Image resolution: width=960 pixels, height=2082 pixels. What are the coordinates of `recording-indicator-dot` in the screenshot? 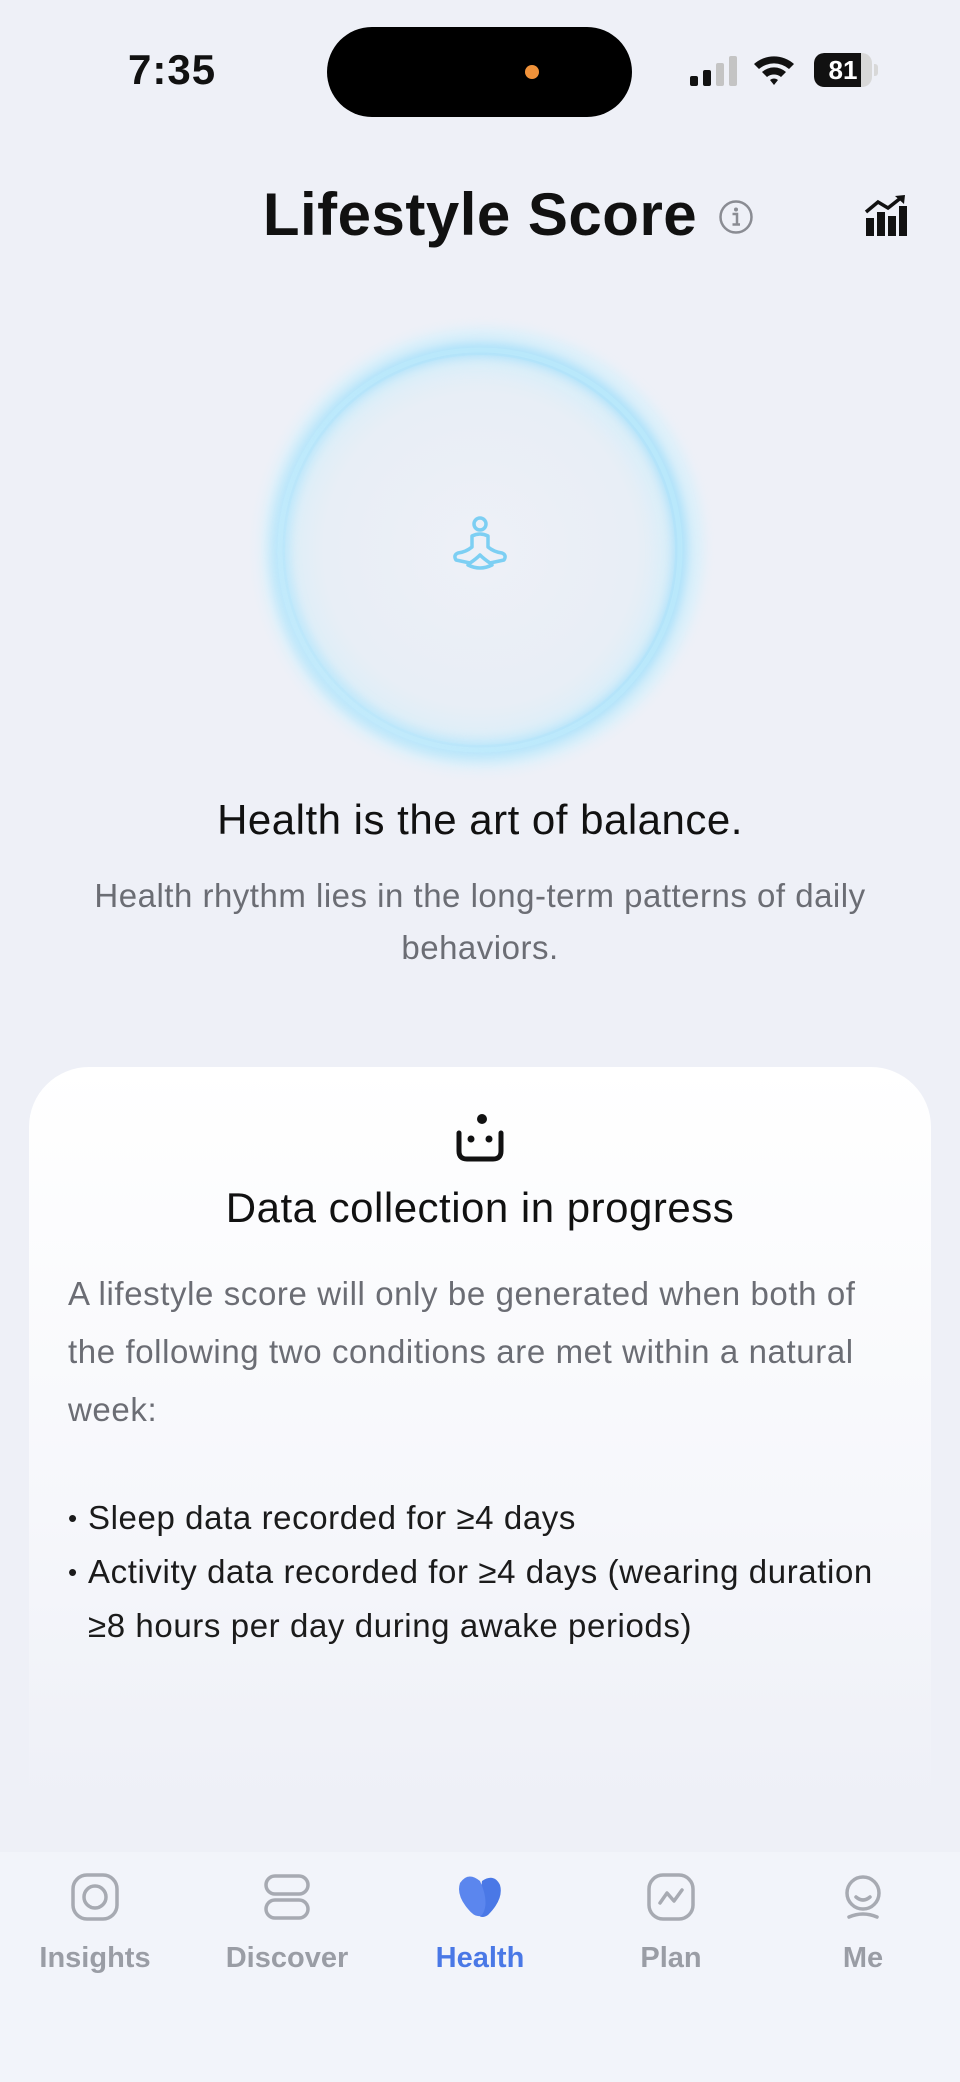 It's located at (532, 72).